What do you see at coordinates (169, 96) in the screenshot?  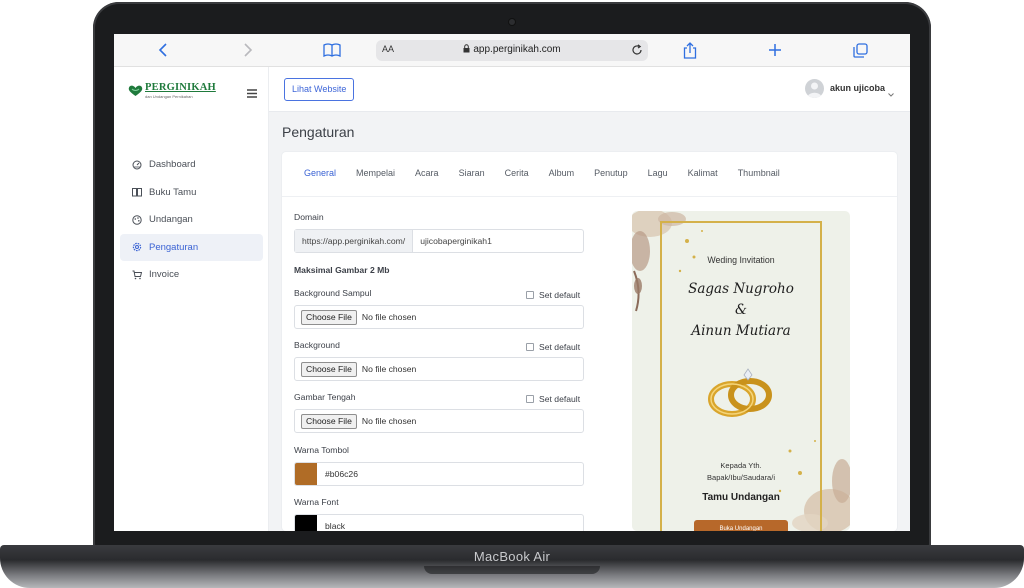 I see `brand-tagline: dan Undangan Pernikahan` at bounding box center [169, 96].